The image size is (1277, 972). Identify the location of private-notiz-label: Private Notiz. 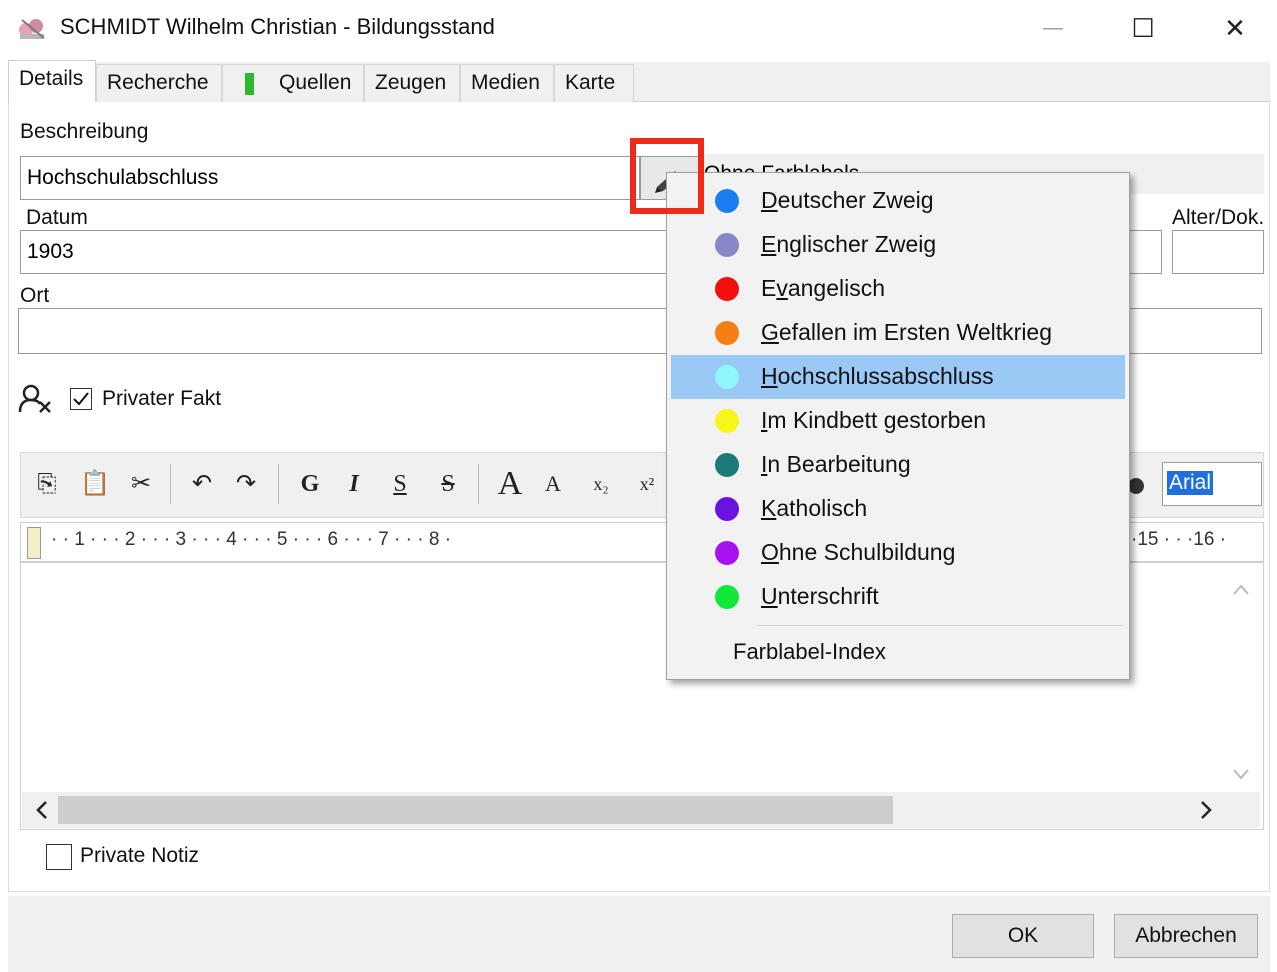
(140, 855).